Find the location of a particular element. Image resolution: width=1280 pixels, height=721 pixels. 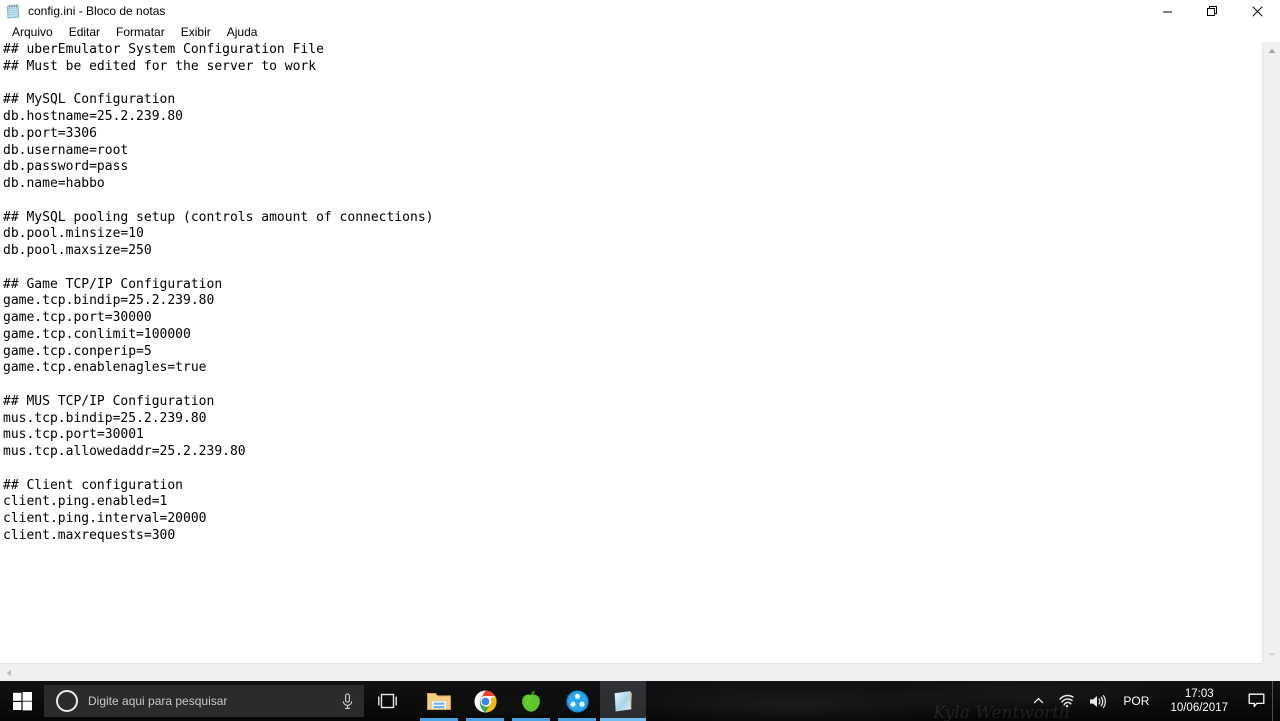

task-view-icon is located at coordinates (387, 701).